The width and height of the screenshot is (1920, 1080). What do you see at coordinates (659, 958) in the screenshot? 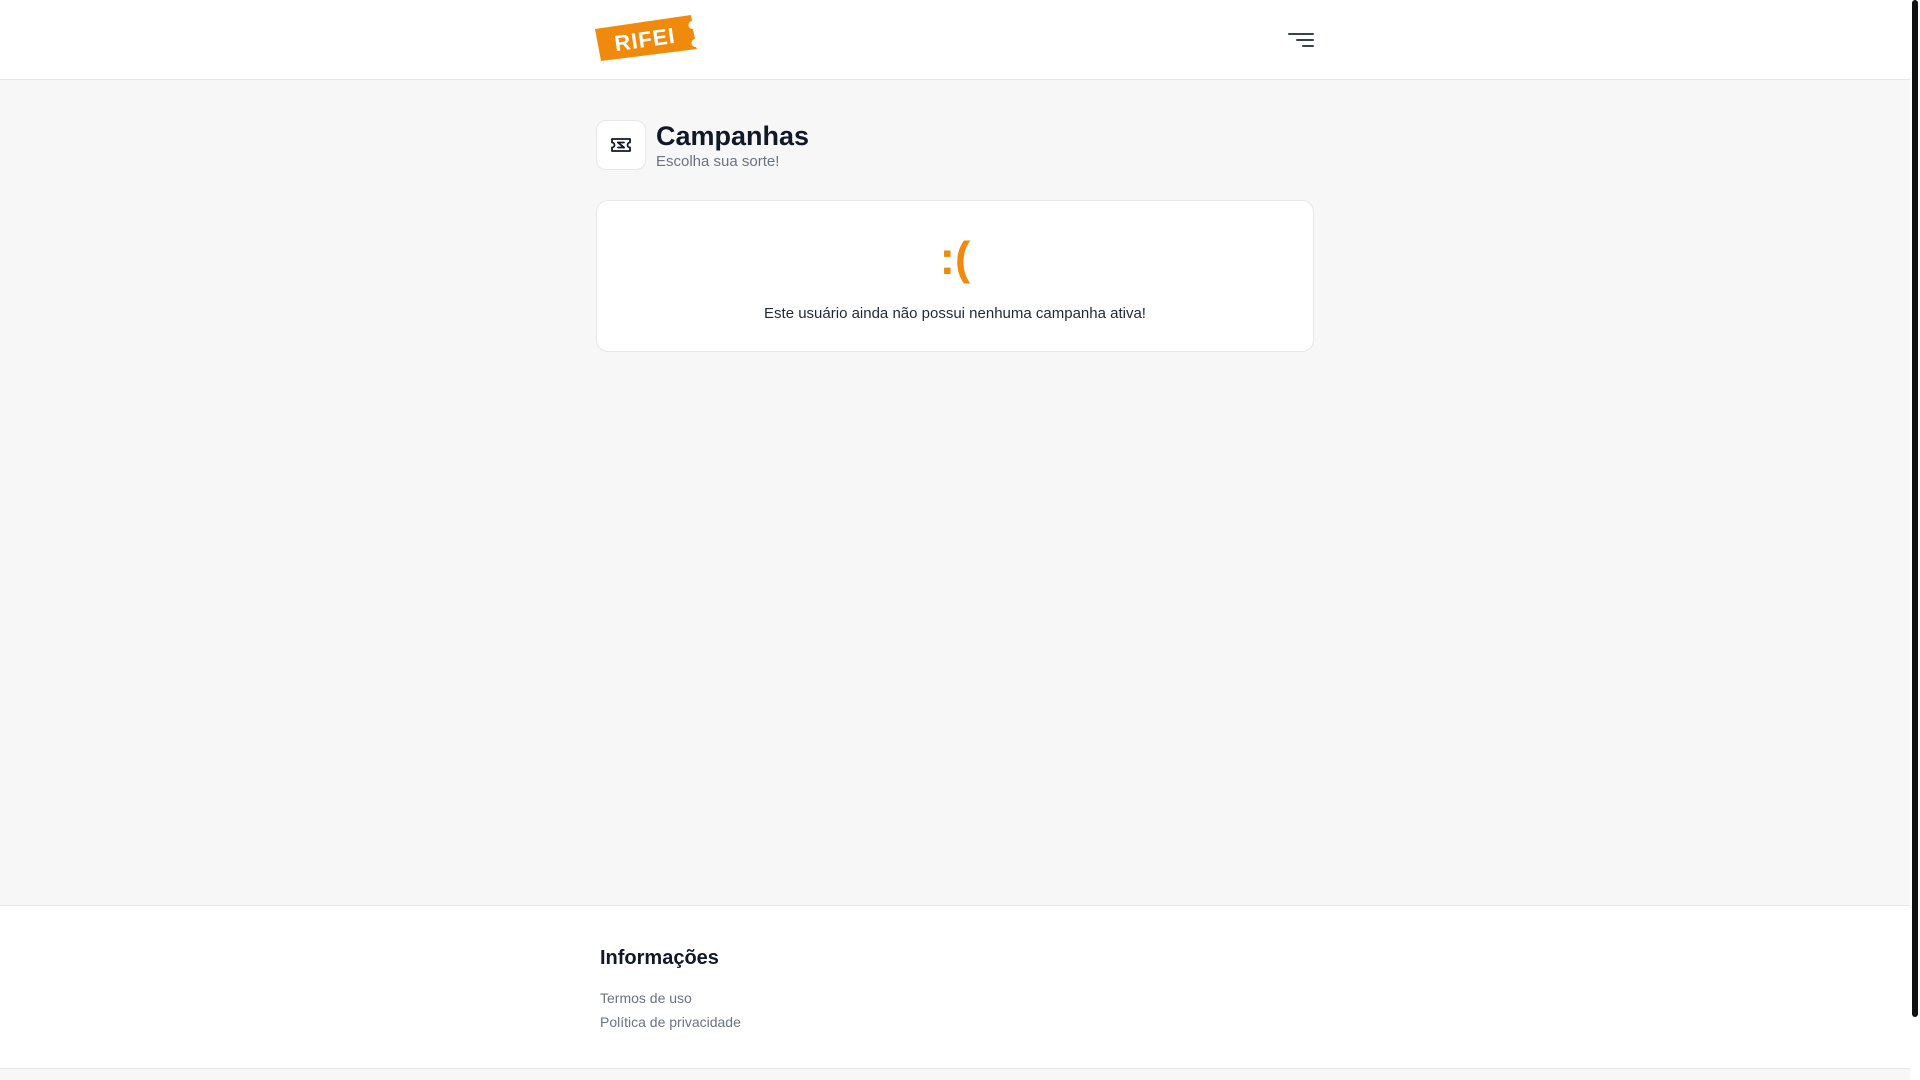
I see `footer-title: Informações` at bounding box center [659, 958].